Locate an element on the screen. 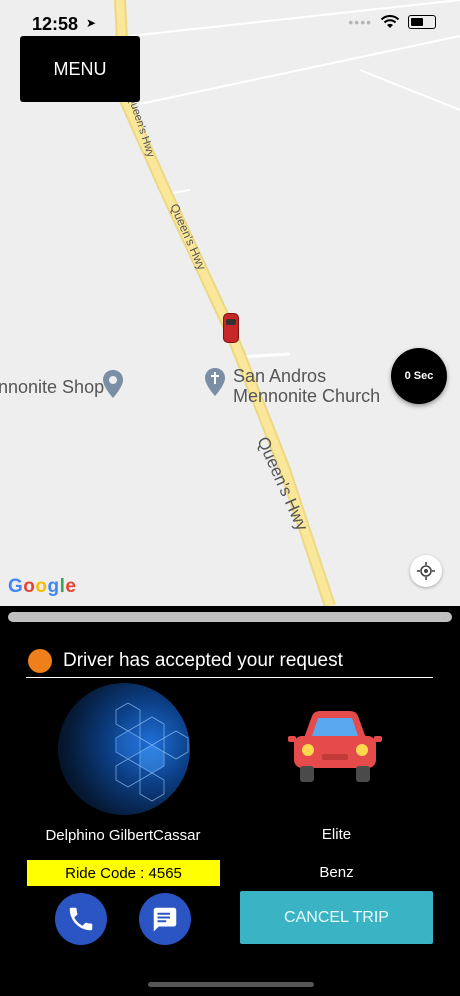 Image resolution: width=460 pixels, height=996 pixels. battery-icon is located at coordinates (422, 22).